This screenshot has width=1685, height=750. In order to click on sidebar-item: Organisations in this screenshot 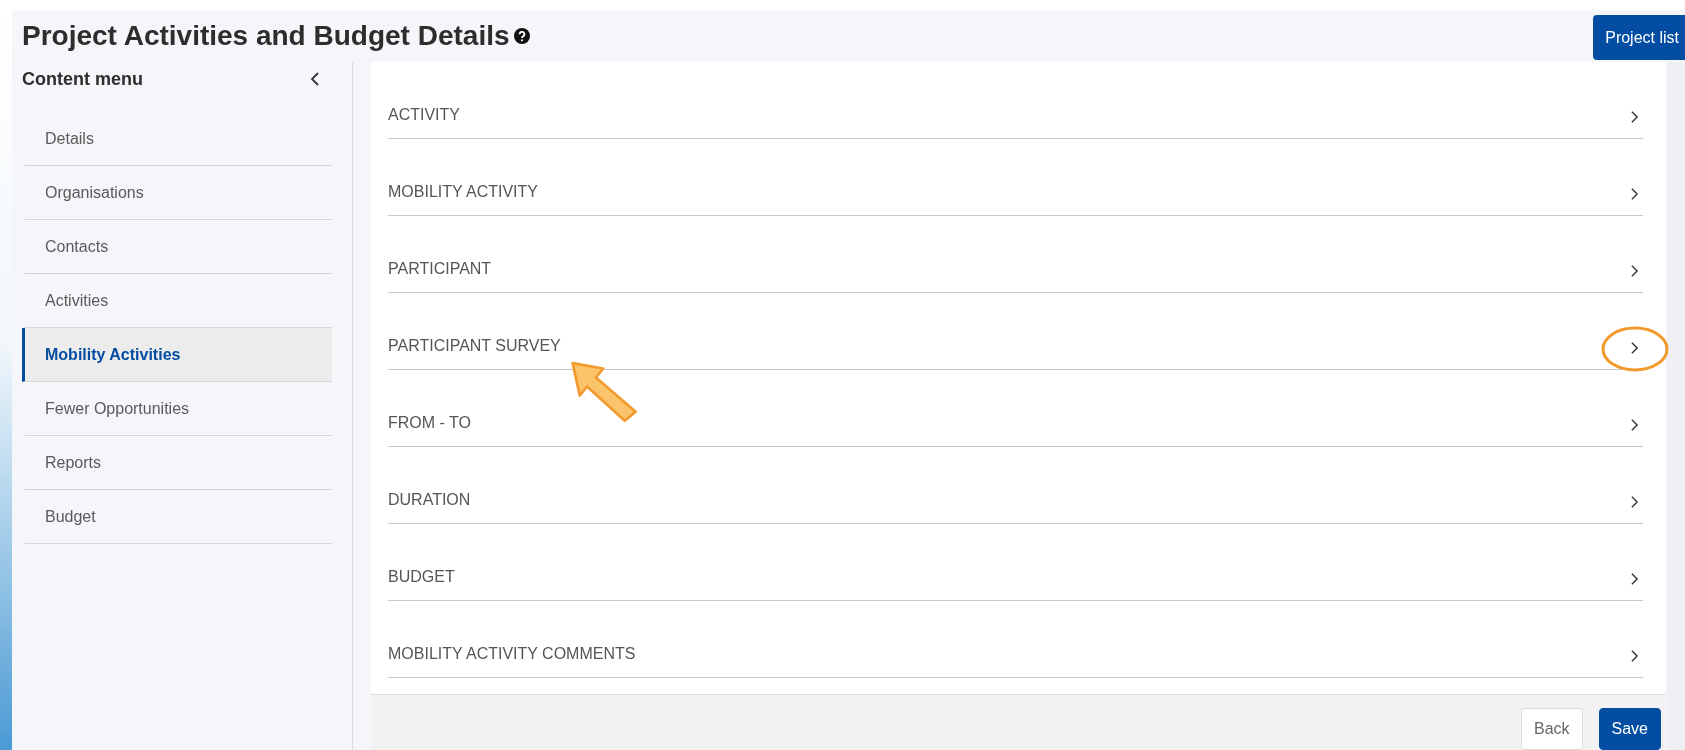, I will do `click(177, 193)`.